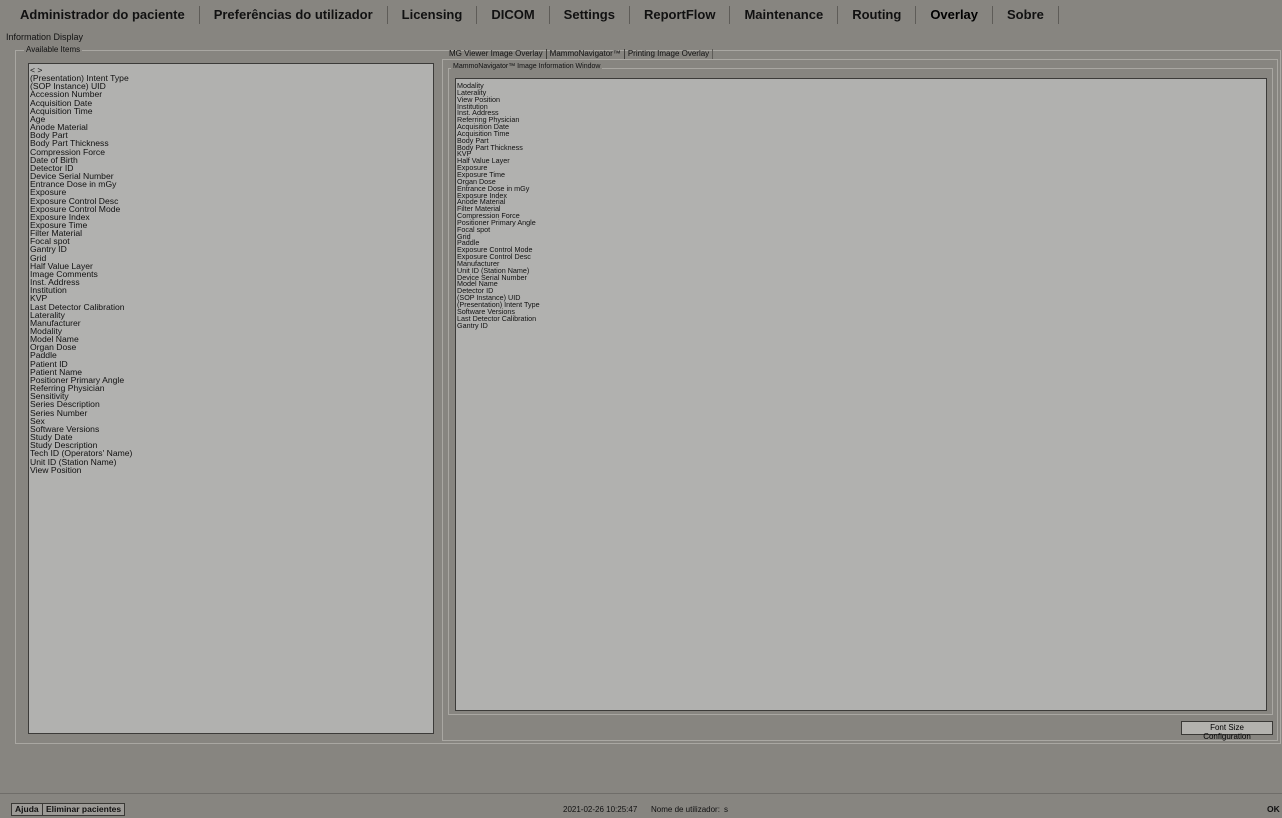 Image resolution: width=1282 pixels, height=818 pixels. What do you see at coordinates (231, 225) in the screenshot?
I see `available-item: Exposure Time` at bounding box center [231, 225].